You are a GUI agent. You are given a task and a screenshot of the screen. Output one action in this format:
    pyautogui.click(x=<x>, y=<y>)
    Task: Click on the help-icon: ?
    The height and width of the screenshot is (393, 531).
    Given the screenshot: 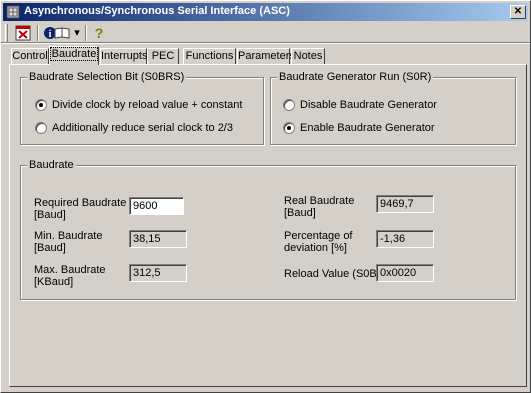 What is the action you would take?
    pyautogui.click(x=99, y=33)
    